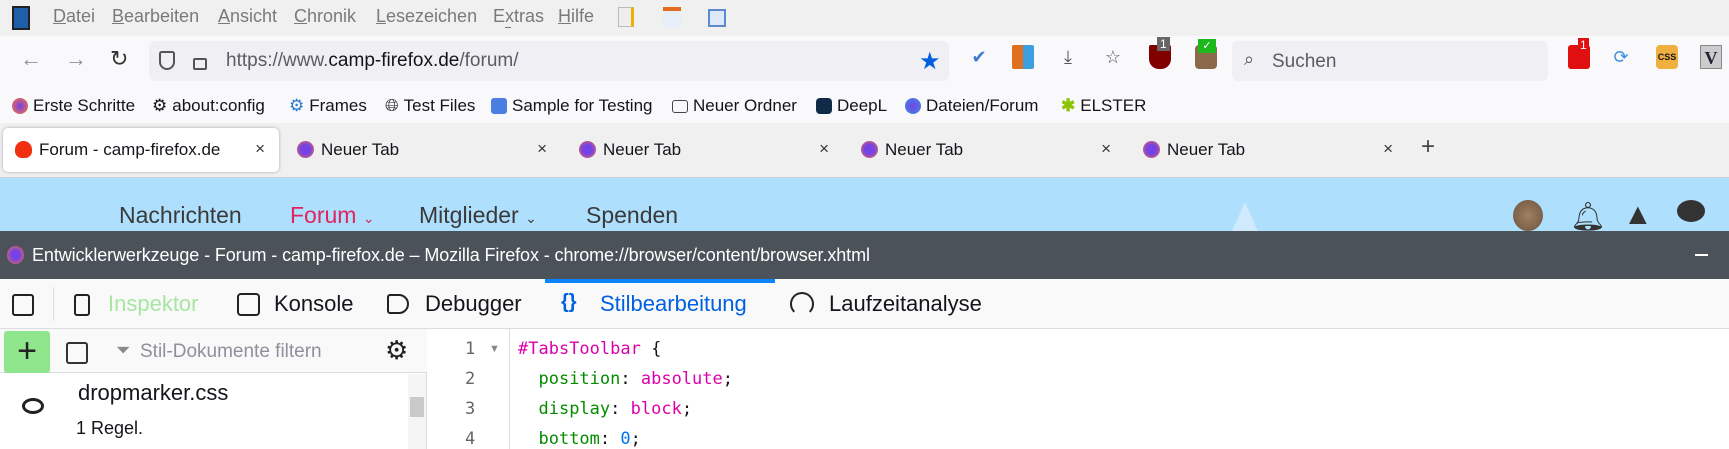 The image size is (1729, 449). Describe the element at coordinates (119, 59) in the screenshot. I see `reload-button: ↻` at that location.